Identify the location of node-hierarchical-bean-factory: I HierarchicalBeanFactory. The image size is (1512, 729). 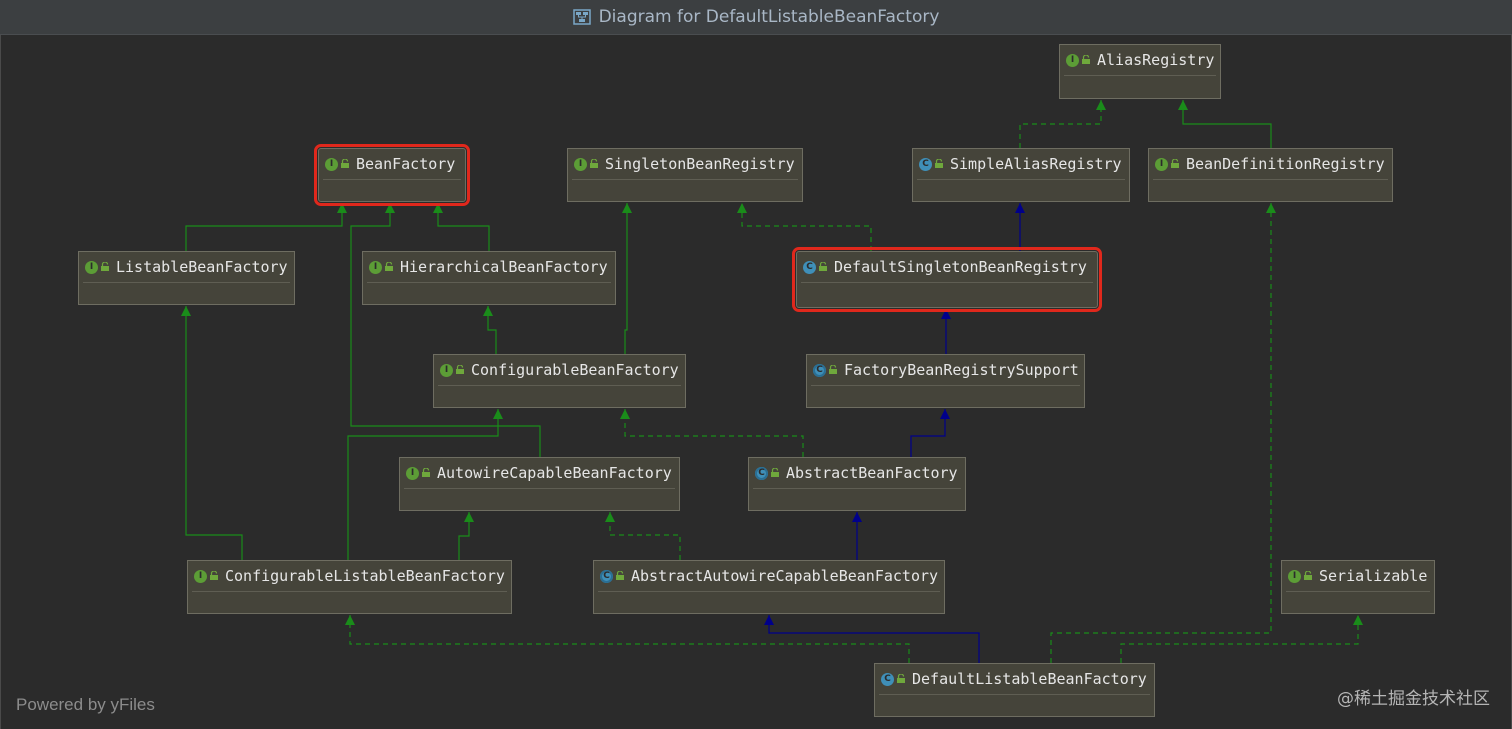
(489, 278).